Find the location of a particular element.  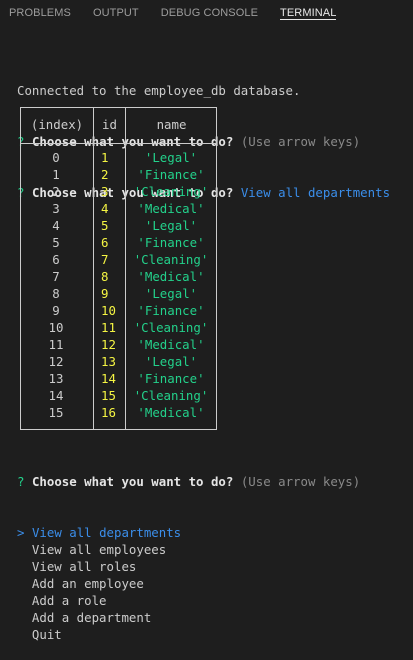

cell-index: 2 is located at coordinates (56, 191).